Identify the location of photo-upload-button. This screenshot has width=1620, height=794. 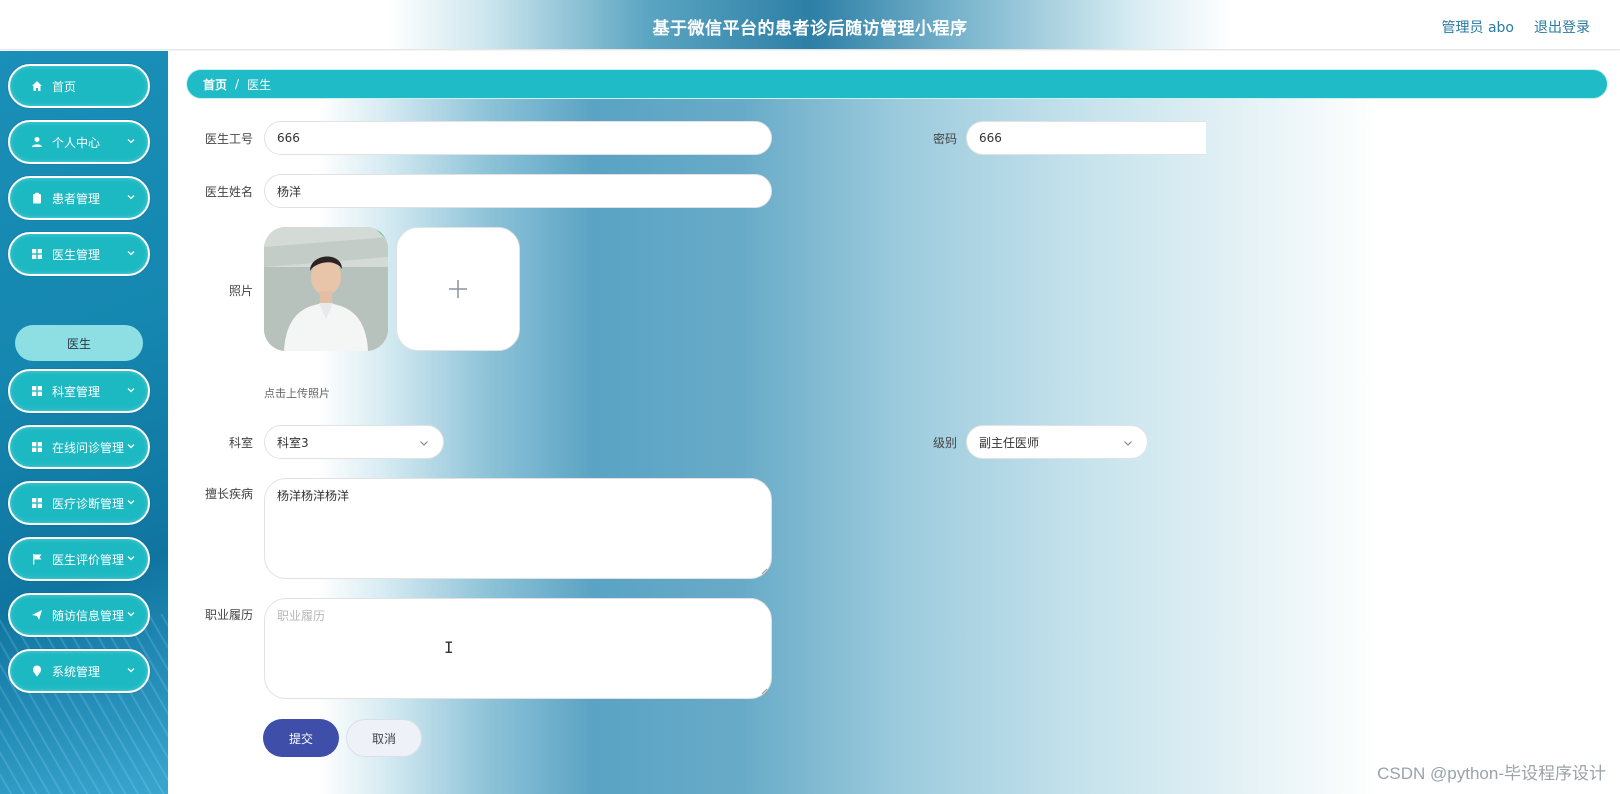
(458, 289).